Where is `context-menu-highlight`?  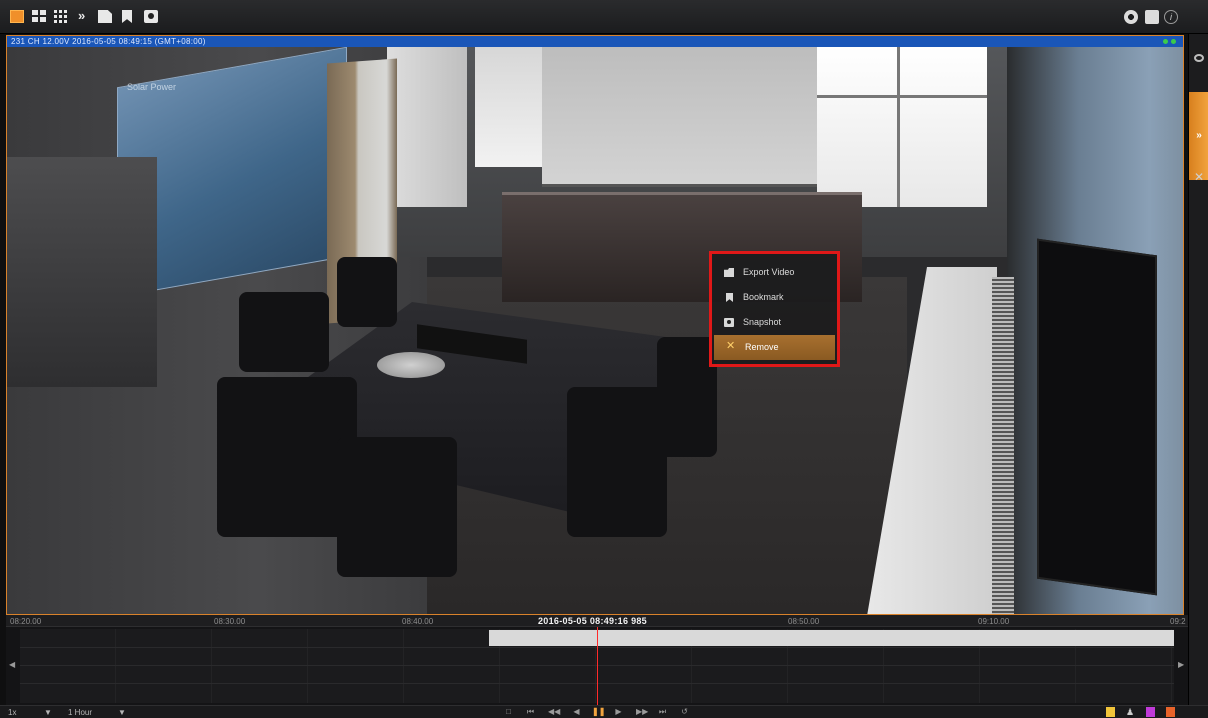 context-menu-highlight is located at coordinates (774, 309).